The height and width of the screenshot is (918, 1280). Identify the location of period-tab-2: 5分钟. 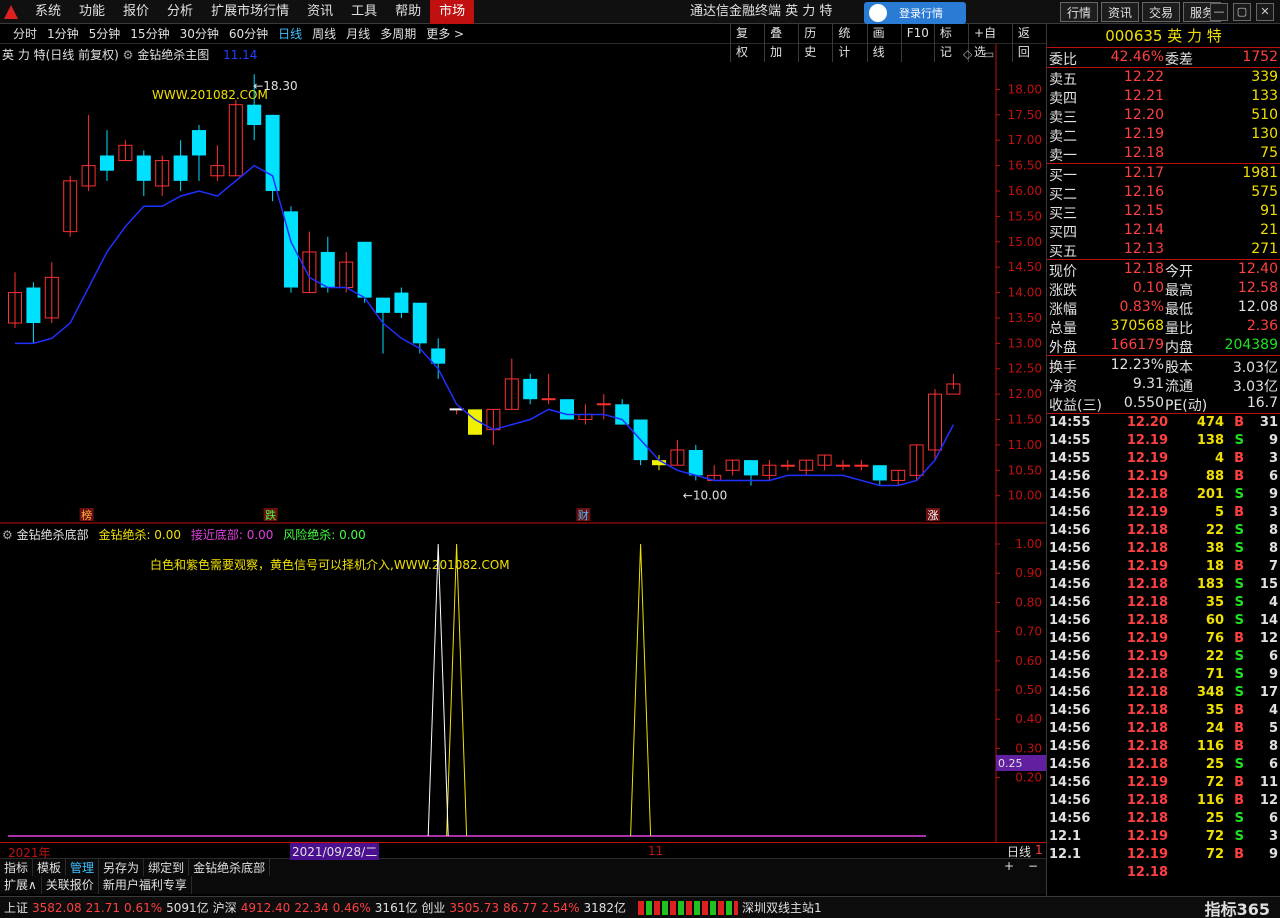
(105, 34).